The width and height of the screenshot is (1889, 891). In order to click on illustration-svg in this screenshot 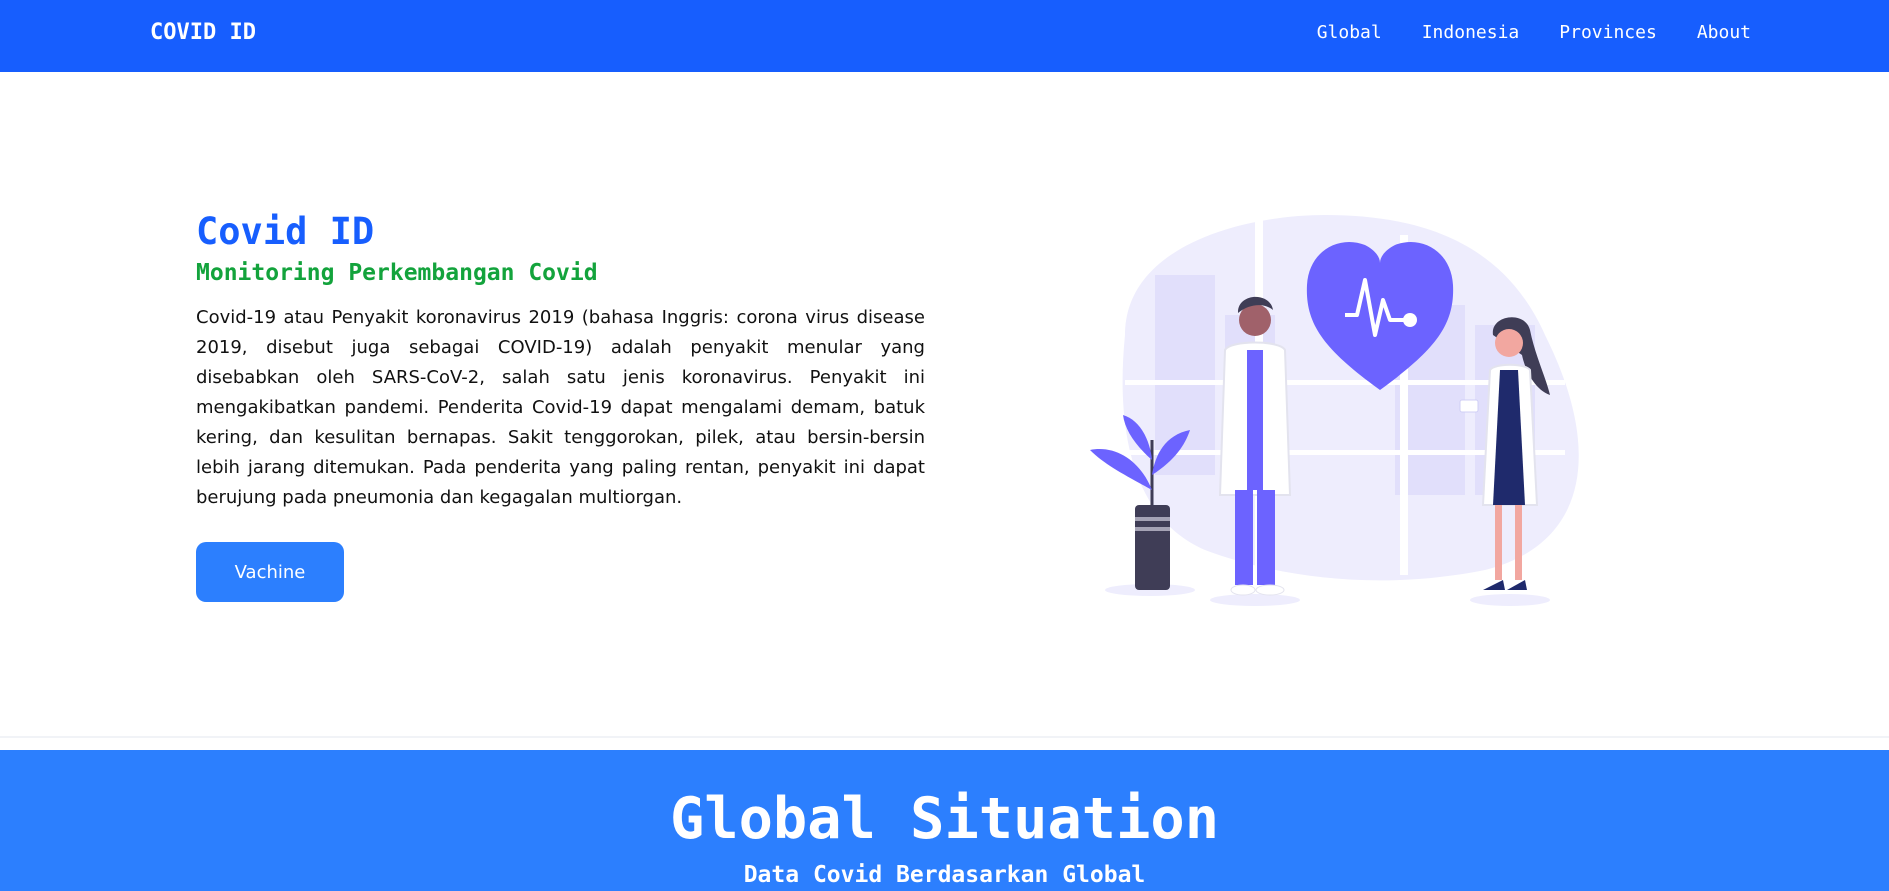, I will do `click(1334, 410)`.